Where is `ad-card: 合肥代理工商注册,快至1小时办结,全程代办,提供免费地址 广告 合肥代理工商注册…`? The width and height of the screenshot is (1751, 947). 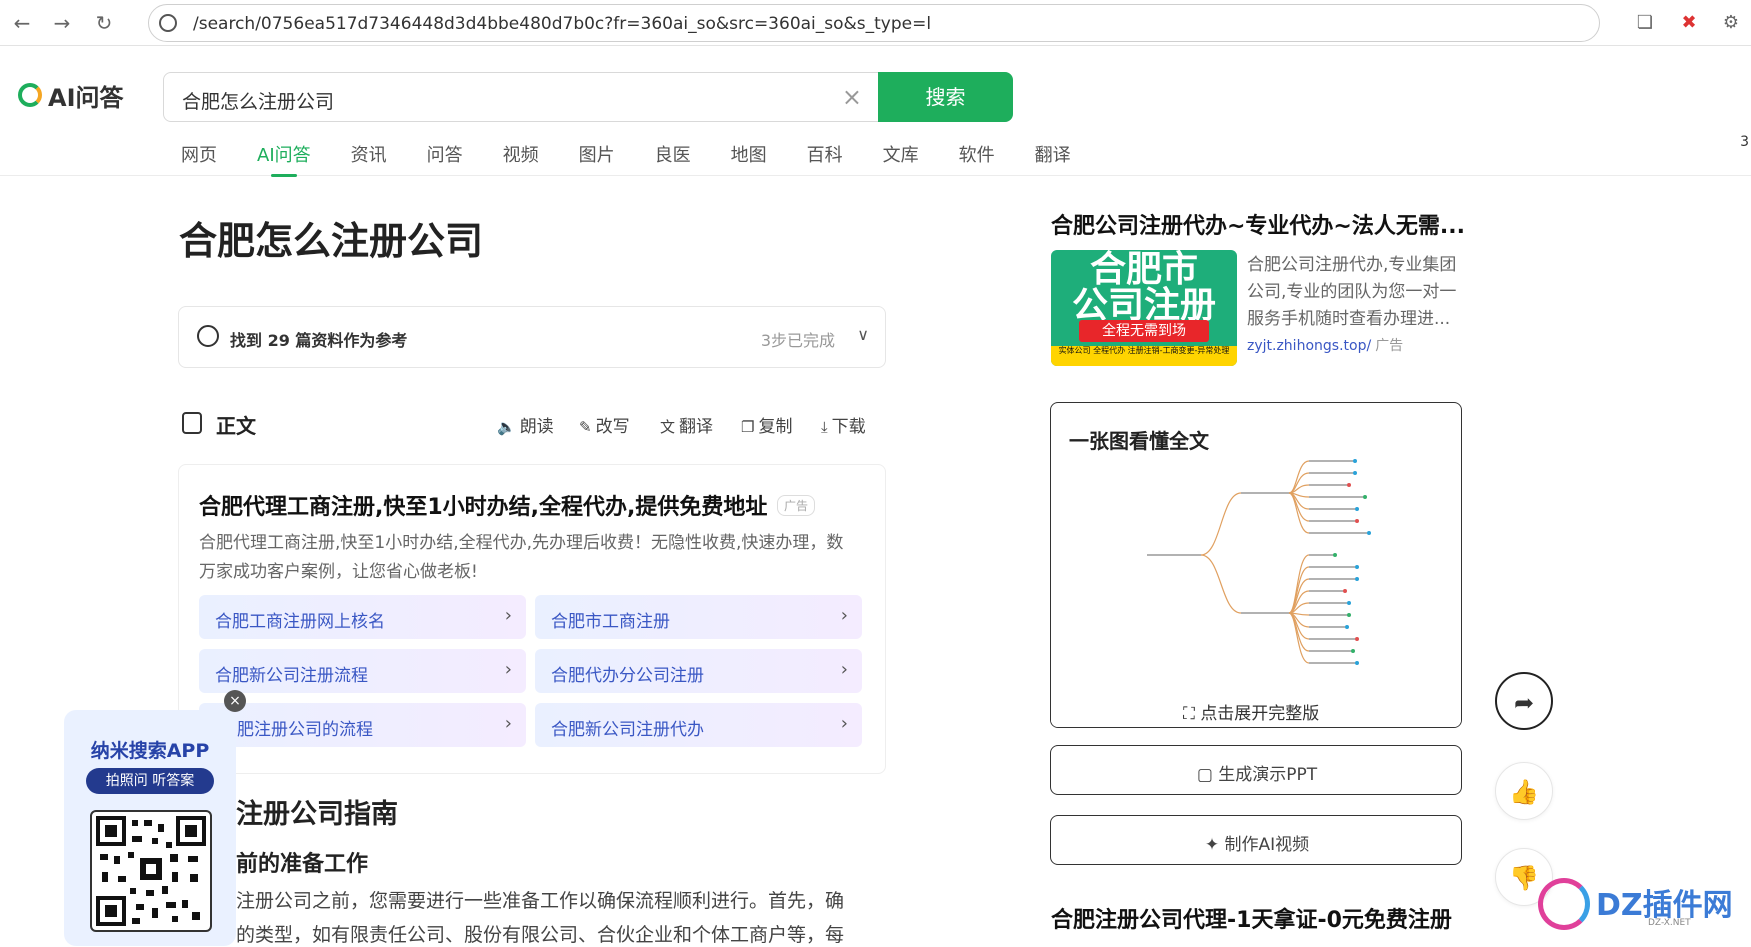 ad-card: 合肥代理工商注册,快至1小时办结,全程代办,提供免费地址 广告 合肥代理工商注册… is located at coordinates (532, 619).